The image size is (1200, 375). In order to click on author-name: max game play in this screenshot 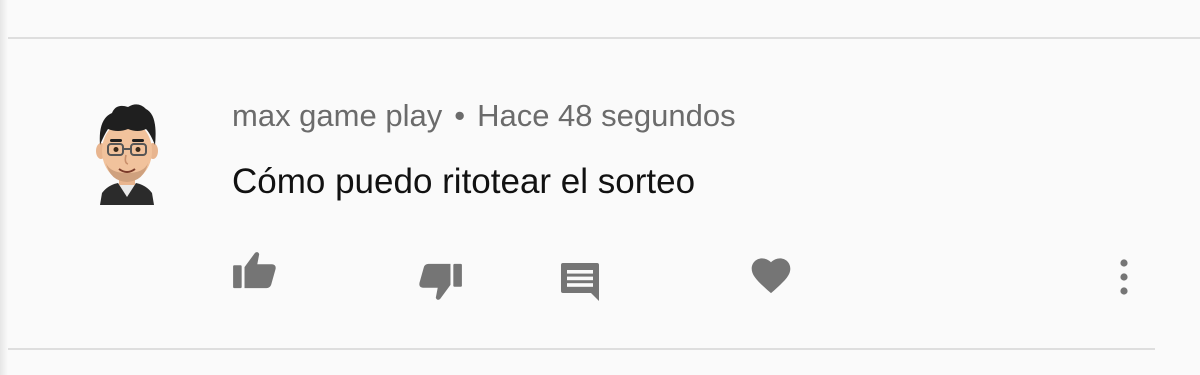, I will do `click(337, 115)`.